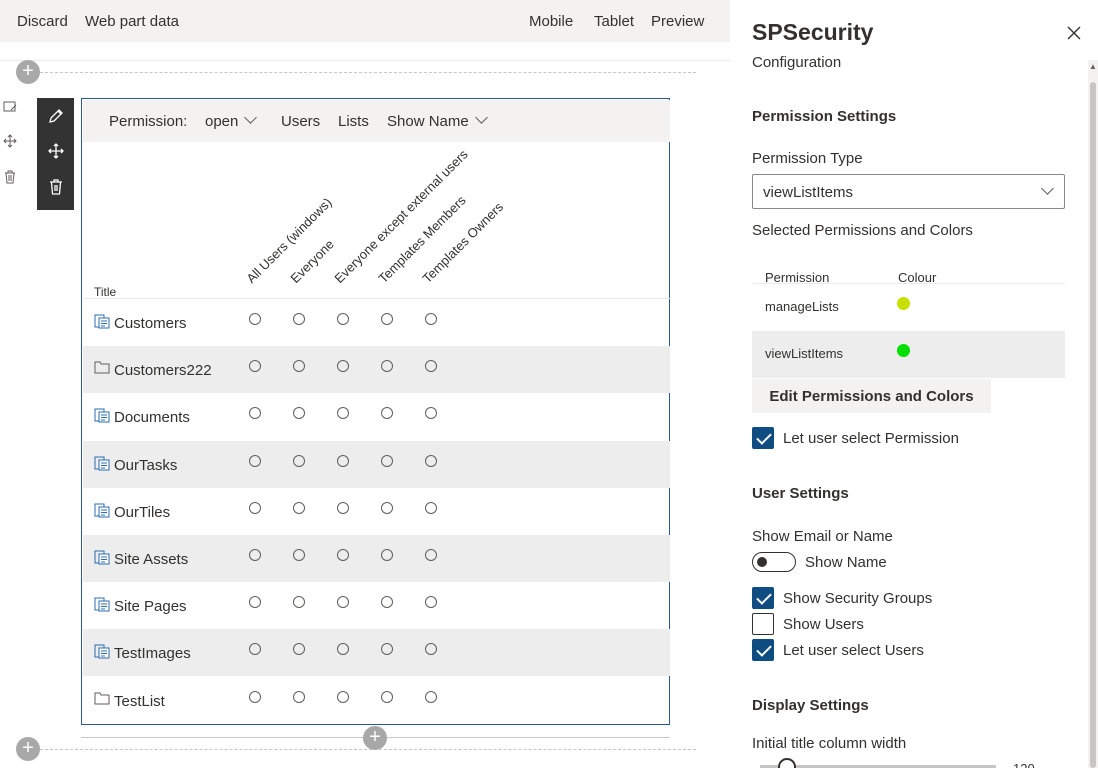 This screenshot has height=768, width=1098. What do you see at coordinates (145, 465) in the screenshot?
I see `list-title-link: OurTasks` at bounding box center [145, 465].